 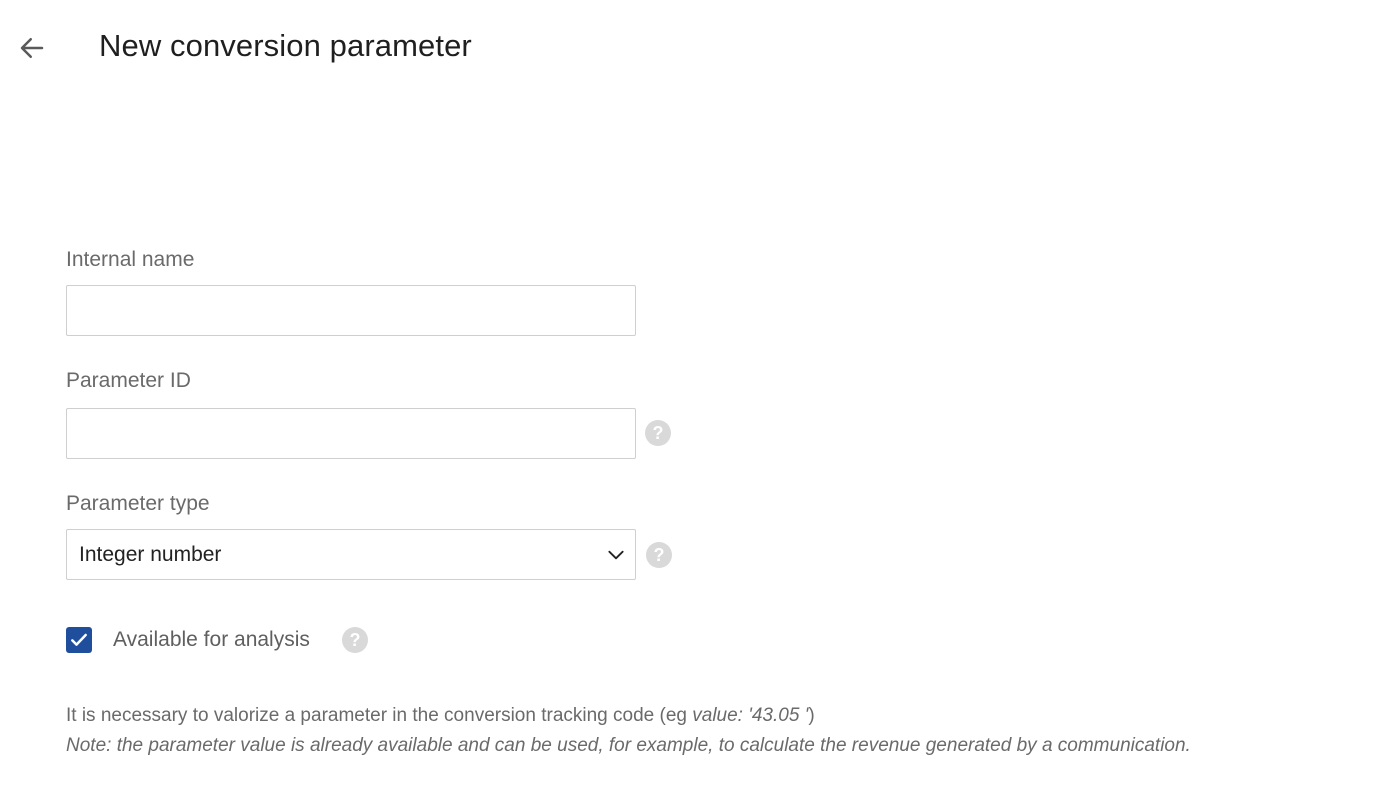 I want to click on parameter-type-label: Parameter type, so click(x=138, y=503).